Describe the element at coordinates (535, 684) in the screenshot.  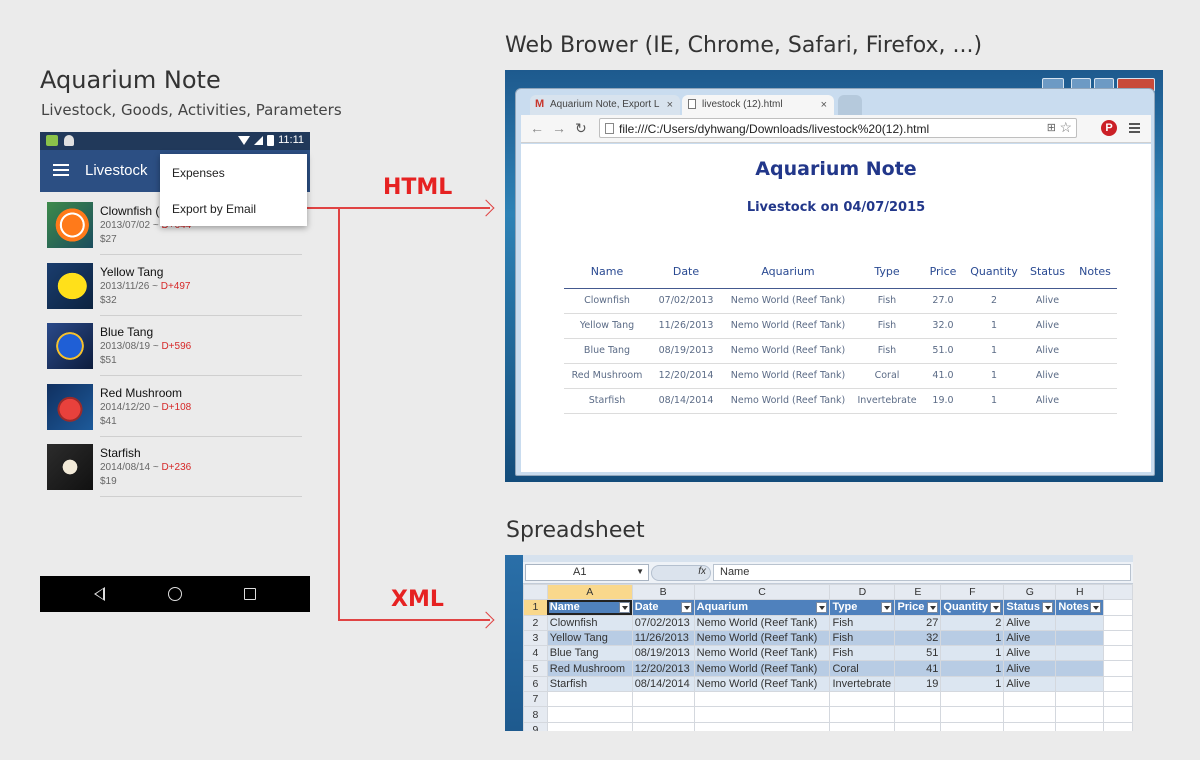
I see `row-number: 6` at that location.